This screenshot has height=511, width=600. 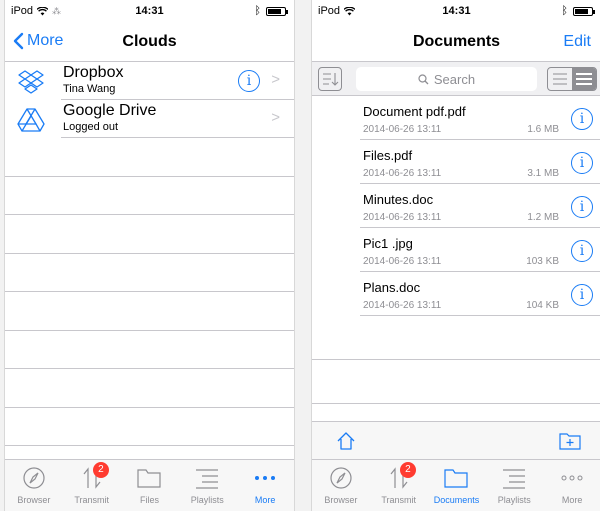 I want to click on status-bar: iPod 14:31 ᛒ, so click(x=456, y=11).